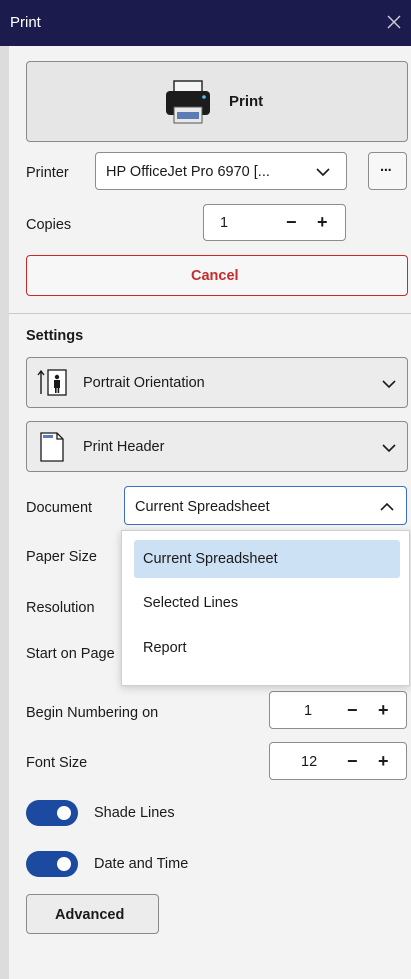 The width and height of the screenshot is (411, 979). What do you see at coordinates (210, 313) in the screenshot?
I see `divider` at bounding box center [210, 313].